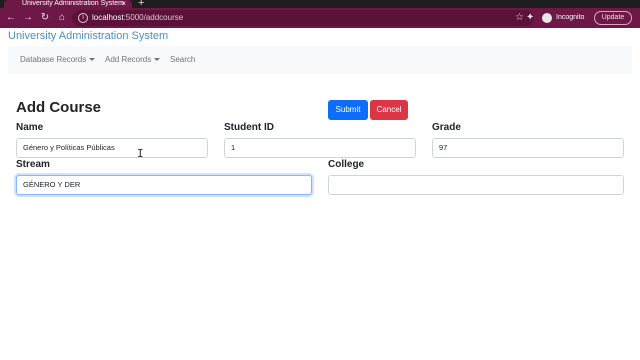  What do you see at coordinates (528, 148) in the screenshot?
I see `grade-input: 97` at bounding box center [528, 148].